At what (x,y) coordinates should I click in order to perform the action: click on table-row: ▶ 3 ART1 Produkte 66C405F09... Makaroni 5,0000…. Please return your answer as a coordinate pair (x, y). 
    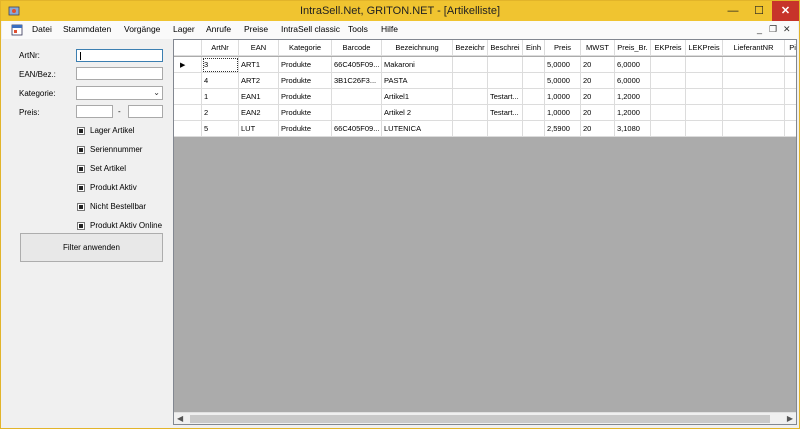
    Looking at the image, I should click on (485, 65).